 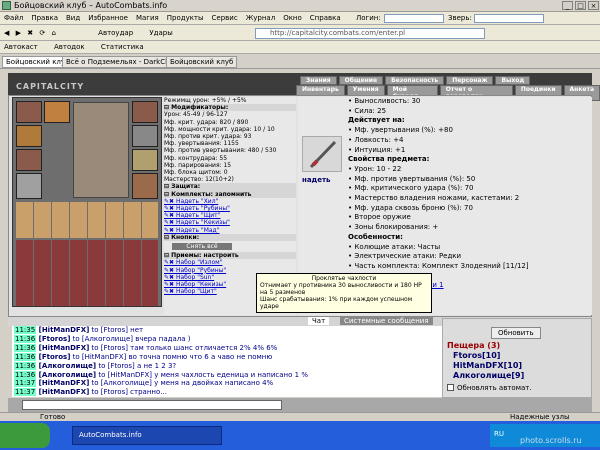 I want to click on home-icon: ⌂, so click(x=53, y=33).